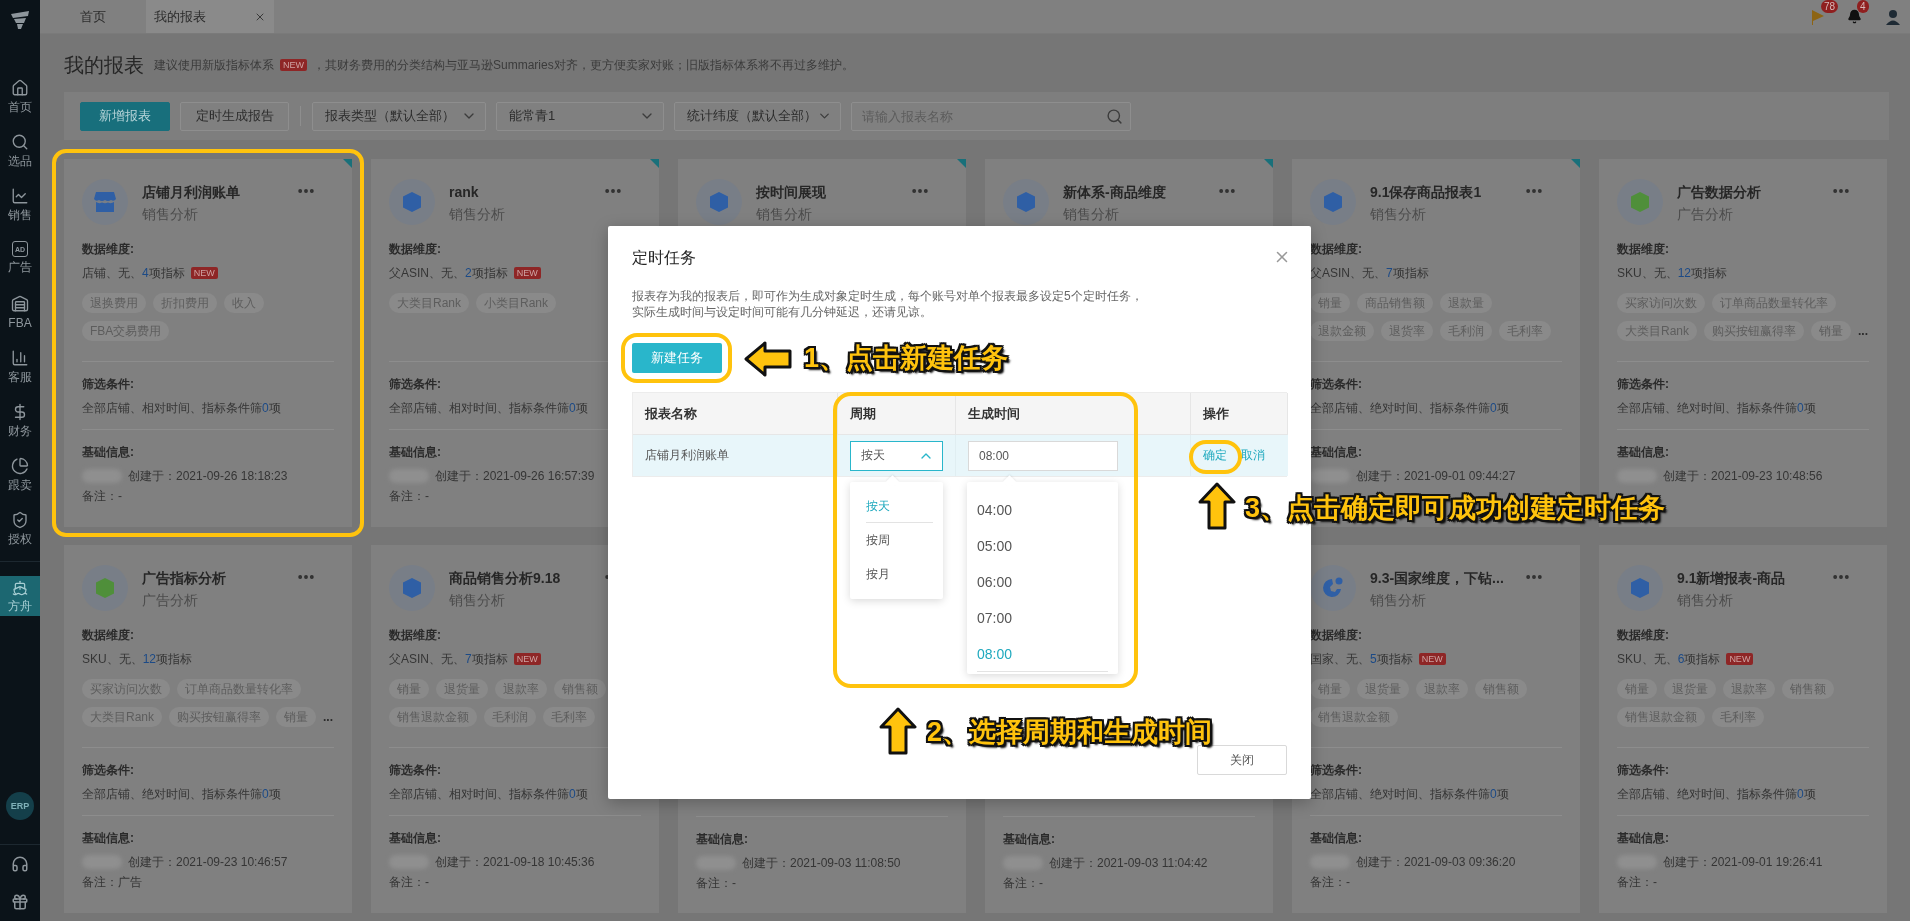  Describe the element at coordinates (515, 476) in the screenshot. I see `created-time: 创建于：2021-09-26 16:57:39` at that location.